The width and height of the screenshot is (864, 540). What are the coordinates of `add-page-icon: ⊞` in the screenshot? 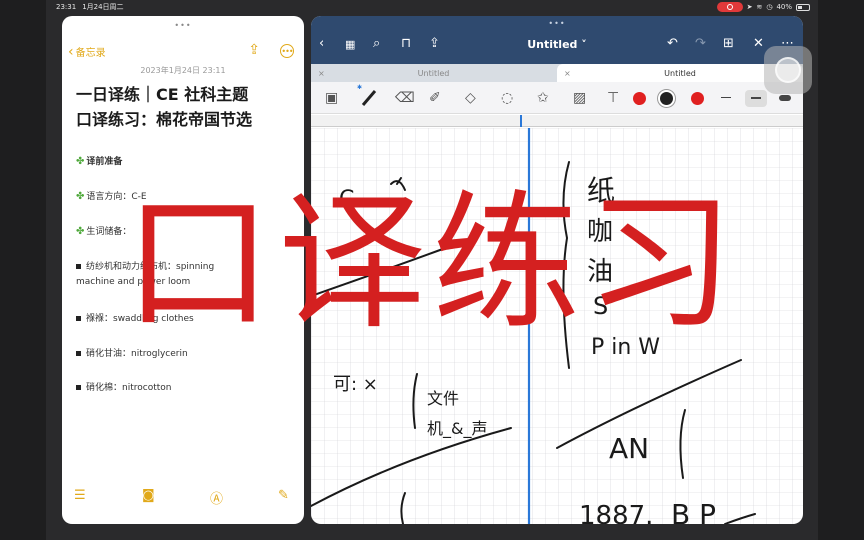 It's located at (728, 43).